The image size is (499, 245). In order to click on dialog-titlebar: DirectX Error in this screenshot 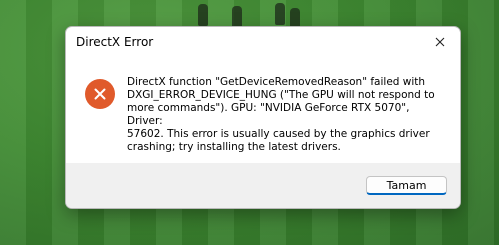, I will do `click(263, 42)`.